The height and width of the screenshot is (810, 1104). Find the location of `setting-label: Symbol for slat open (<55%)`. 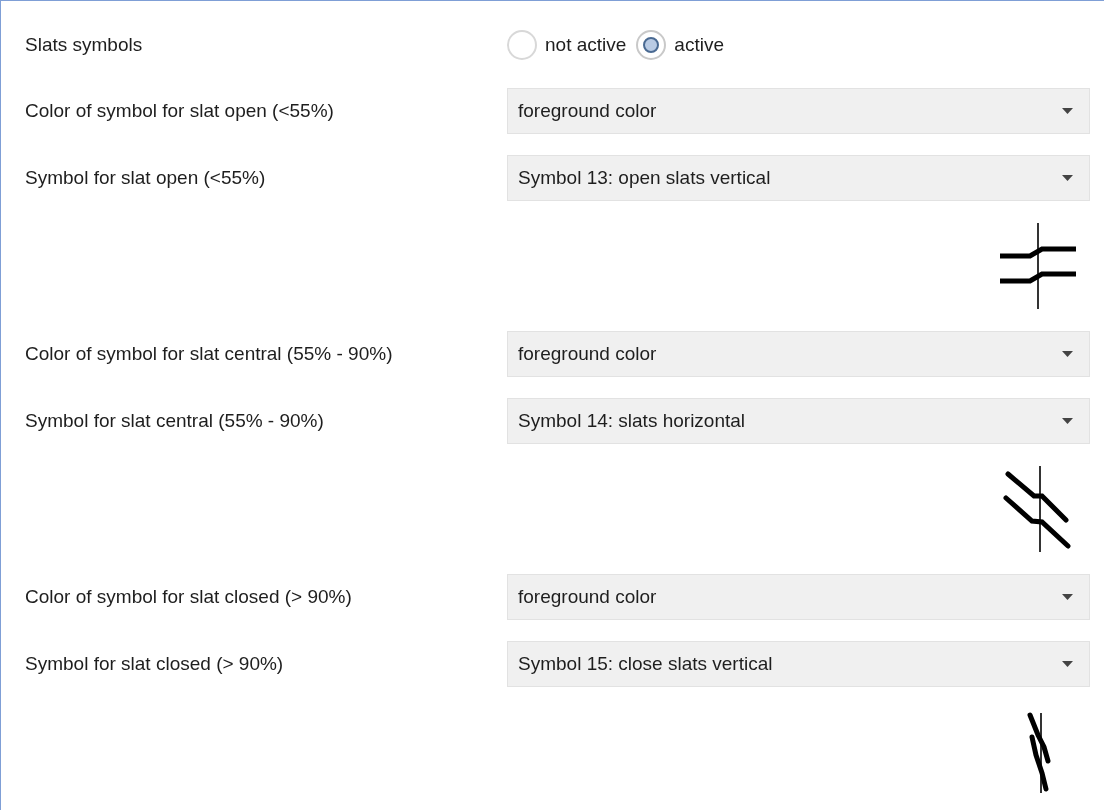

setting-label: Symbol for slat open (<55%) is located at coordinates (146, 178).